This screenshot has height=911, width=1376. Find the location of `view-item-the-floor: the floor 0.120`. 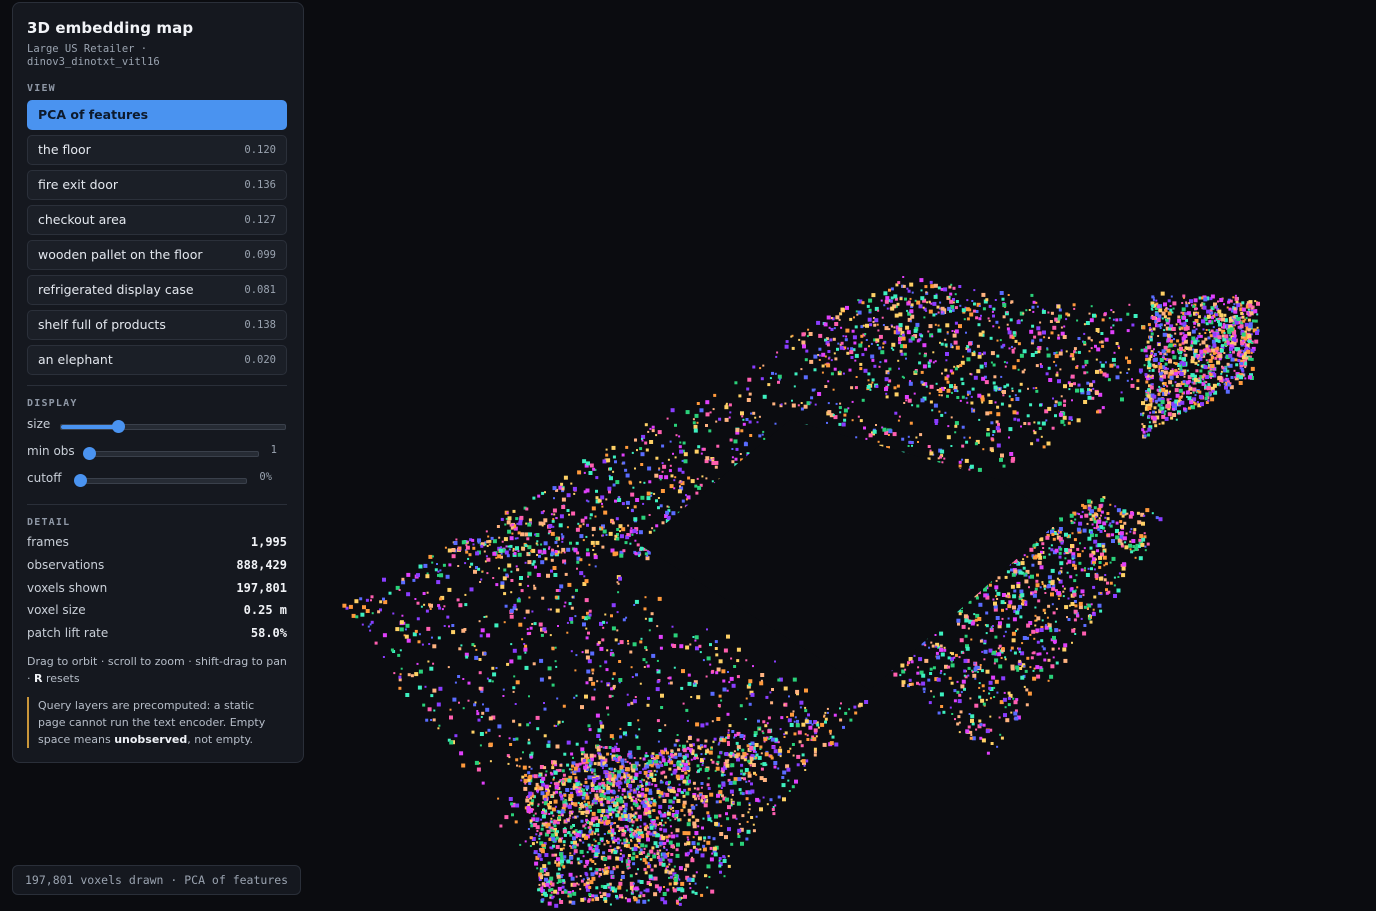

view-item-the-floor: the floor 0.120 is located at coordinates (157, 150).